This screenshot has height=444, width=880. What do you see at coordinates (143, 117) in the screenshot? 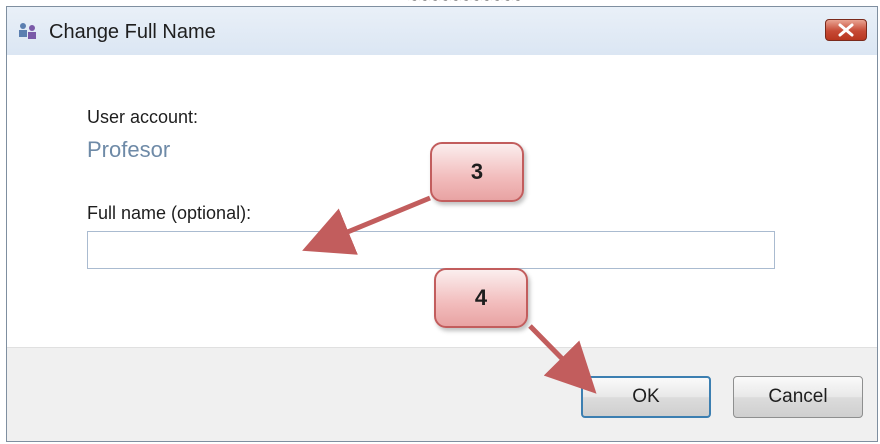
I see `user-account-label: User account:` at bounding box center [143, 117].